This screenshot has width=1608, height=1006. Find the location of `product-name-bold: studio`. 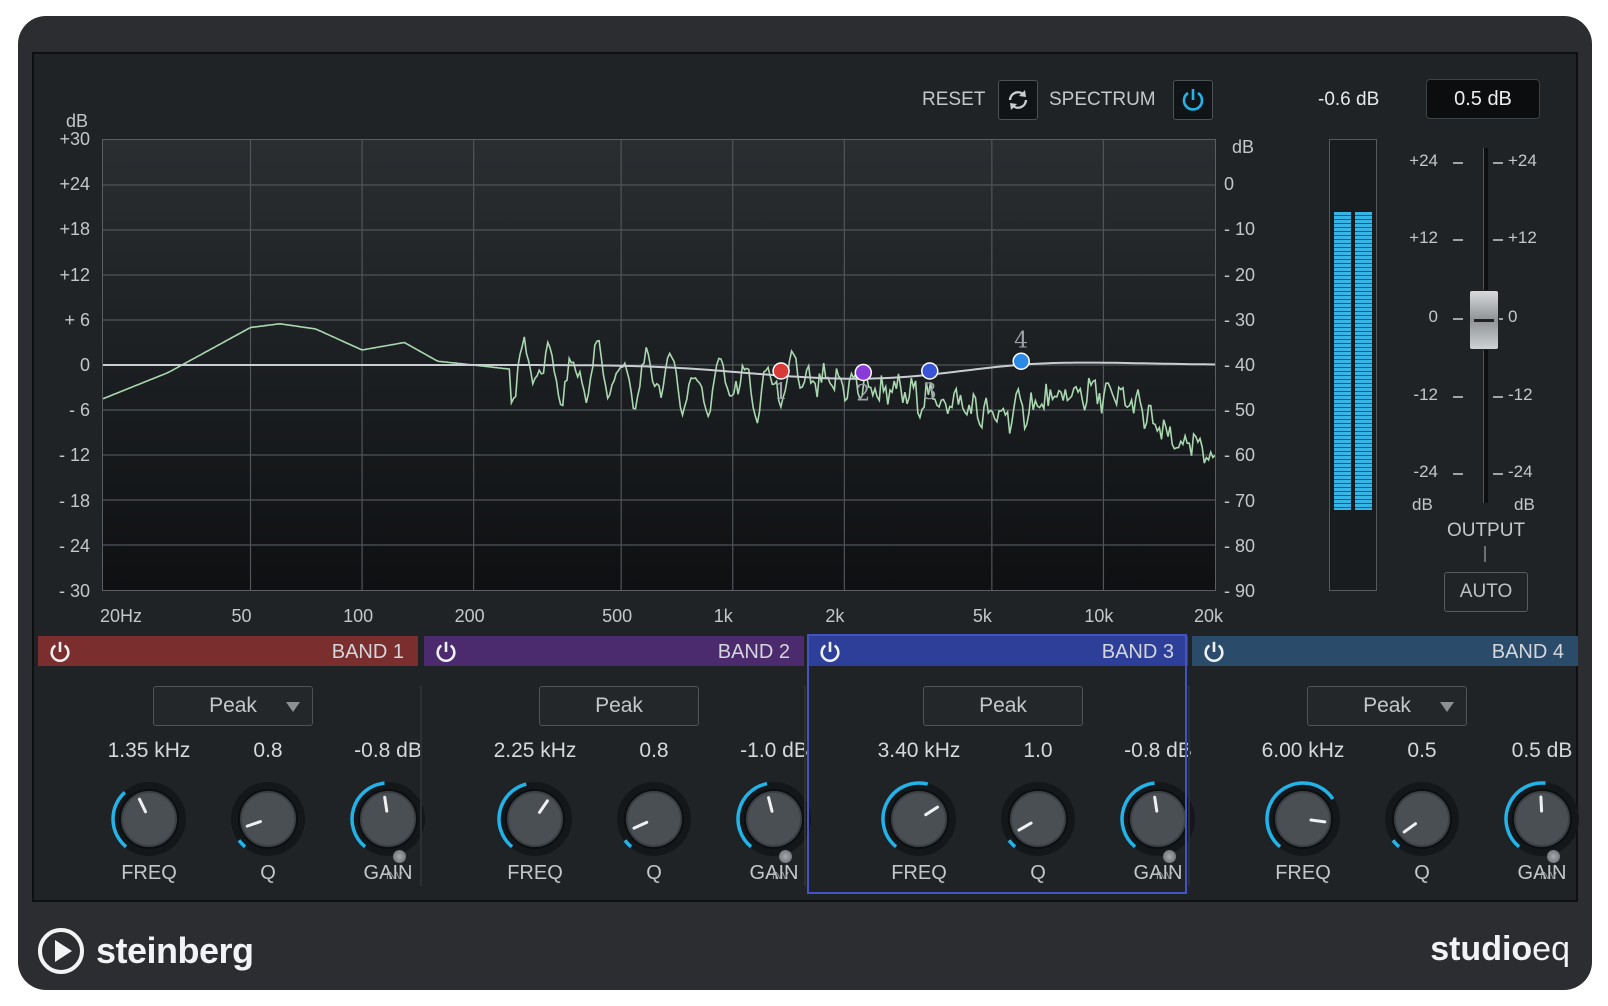

product-name-bold: studio is located at coordinates (1481, 949).